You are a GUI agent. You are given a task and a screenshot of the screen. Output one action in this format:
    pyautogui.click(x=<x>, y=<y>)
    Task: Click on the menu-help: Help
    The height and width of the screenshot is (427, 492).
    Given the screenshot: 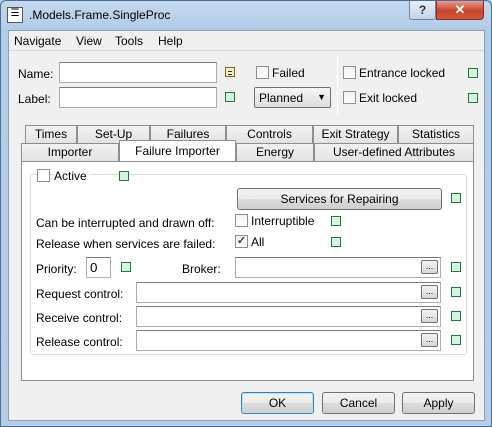 What is the action you would take?
    pyautogui.click(x=170, y=41)
    